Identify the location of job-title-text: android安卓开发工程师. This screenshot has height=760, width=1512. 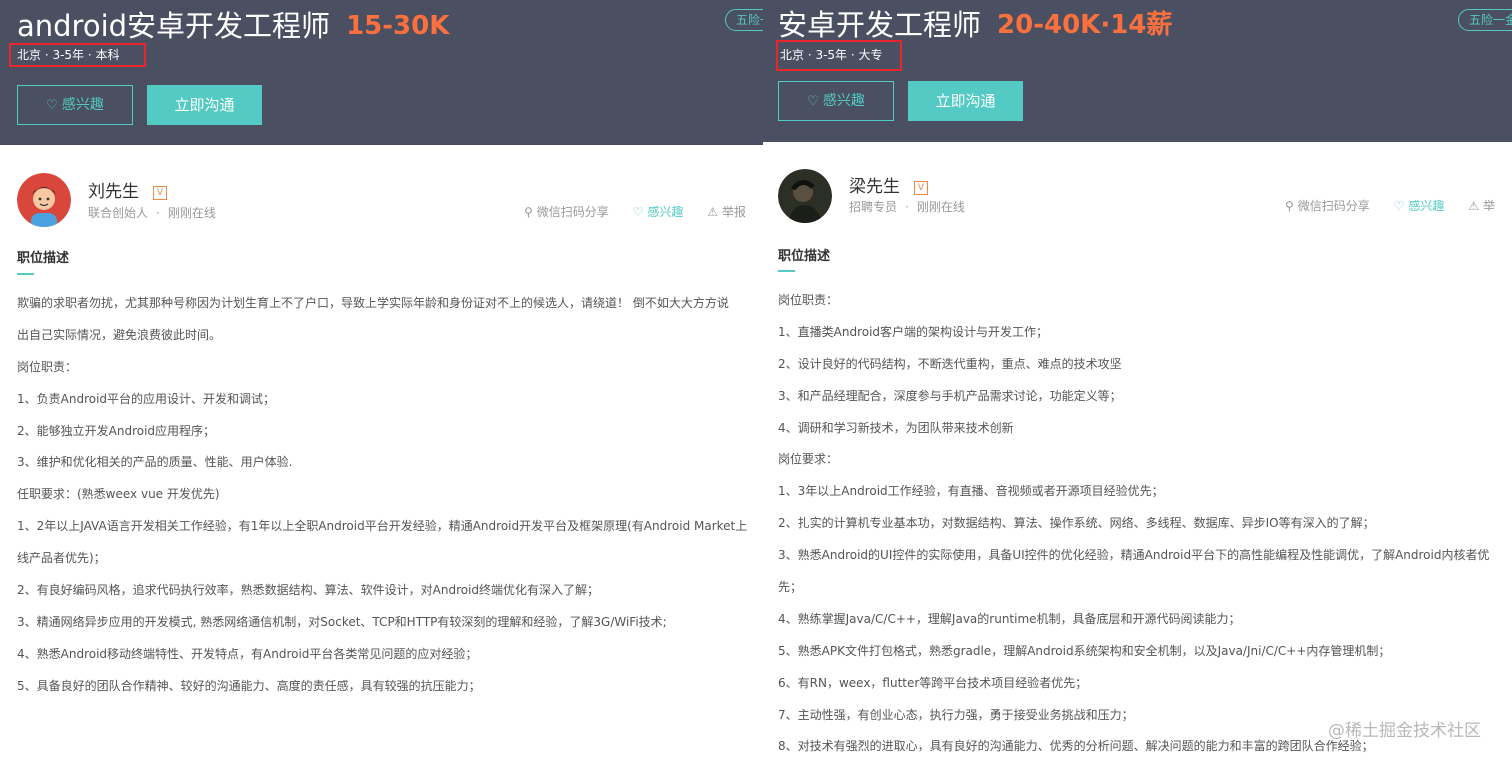
(174, 26).